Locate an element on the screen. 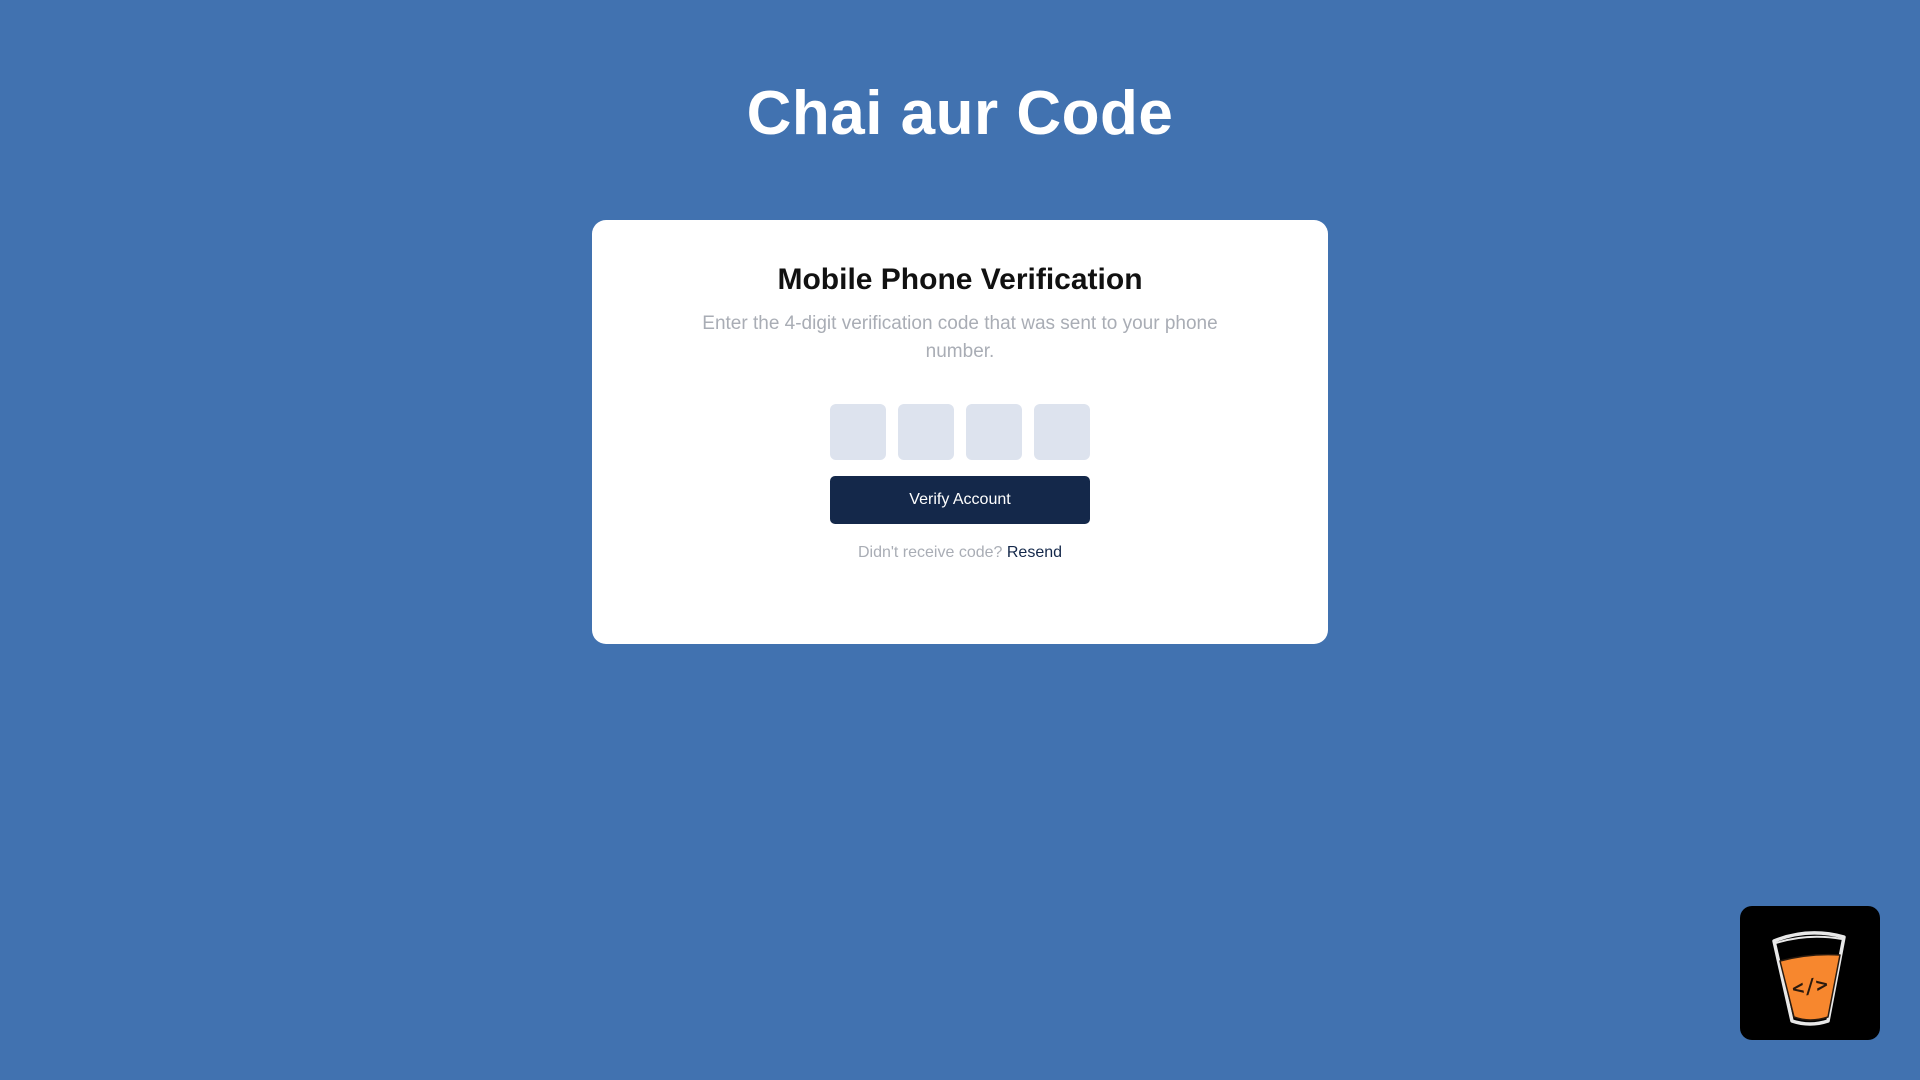 The image size is (1920, 1080). card-title: Mobile Phone Verification is located at coordinates (960, 279).